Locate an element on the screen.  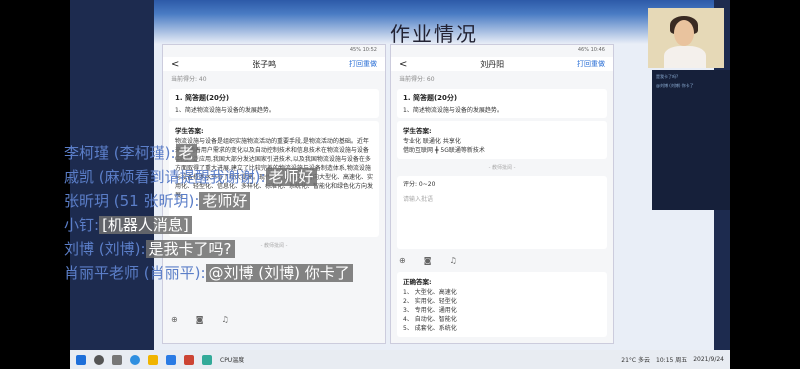
side-chat-message: 是我卡了吗? is located at coordinates (667, 76).